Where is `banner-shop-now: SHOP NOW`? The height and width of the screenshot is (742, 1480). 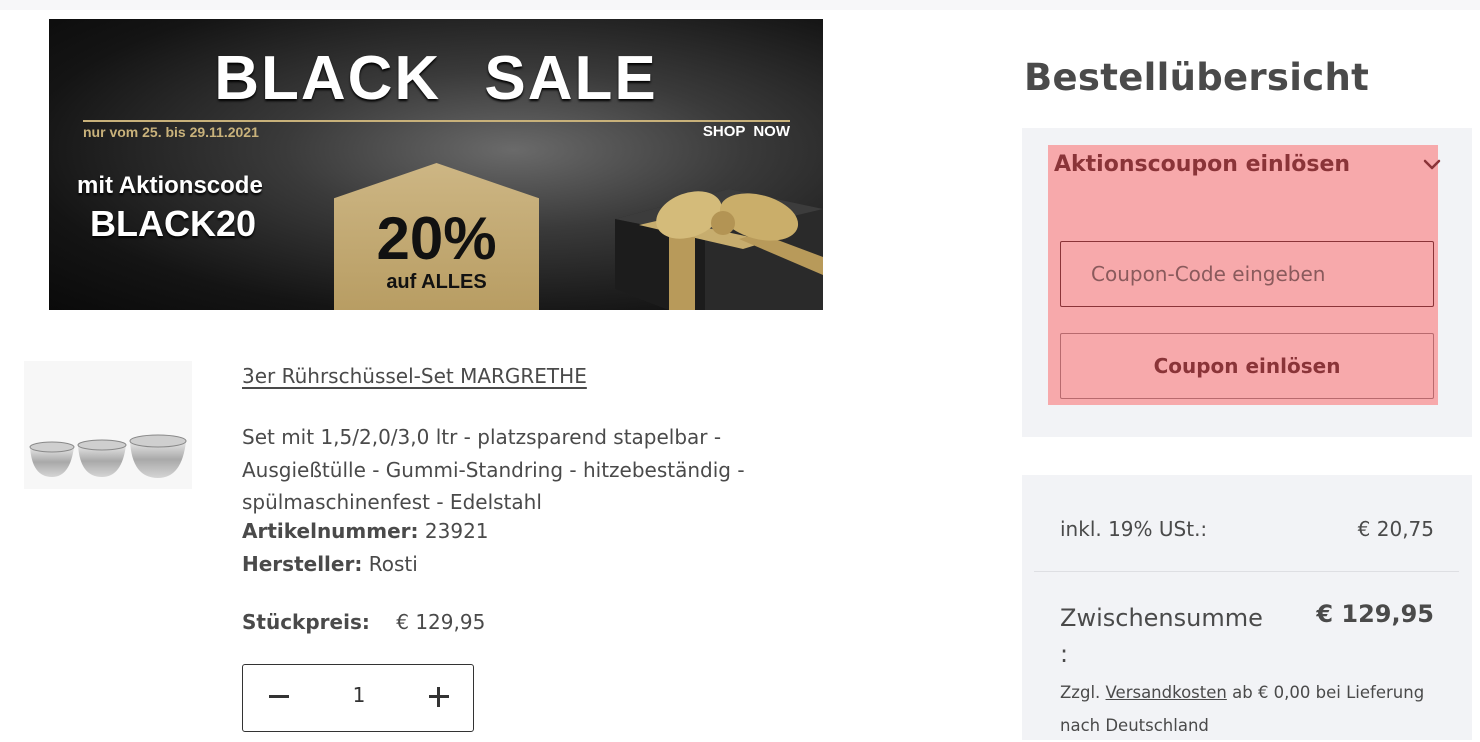 banner-shop-now: SHOP NOW is located at coordinates (746, 131).